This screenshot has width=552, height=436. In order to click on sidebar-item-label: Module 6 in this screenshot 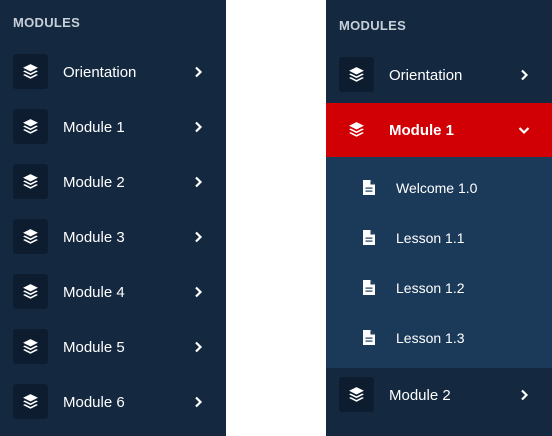, I will do `click(94, 402)`.